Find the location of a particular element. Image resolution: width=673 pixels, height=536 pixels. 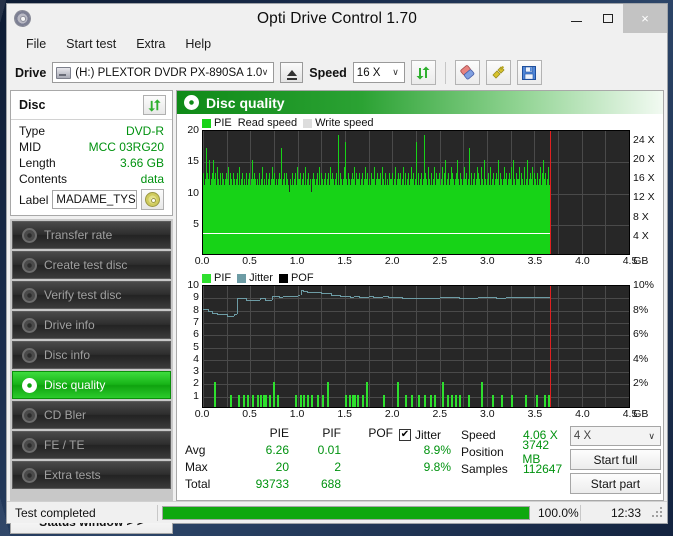

axis-tick-label: 2.0 is located at coordinates (392, 261).